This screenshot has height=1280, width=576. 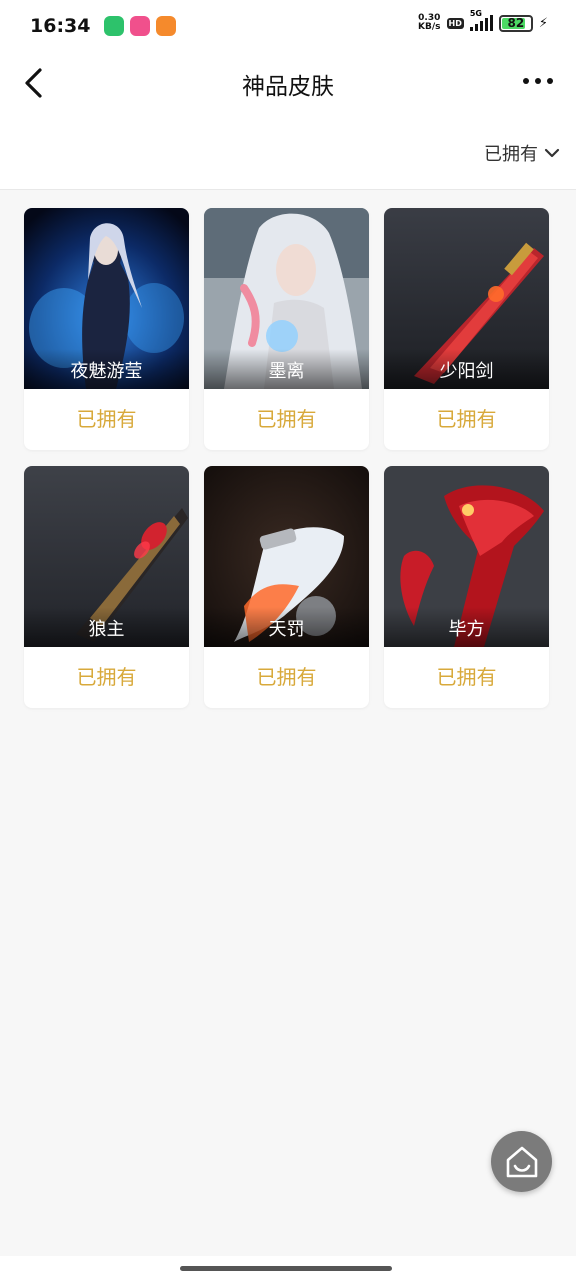 I want to click on skin-image: 狼主, so click(x=106, y=556).